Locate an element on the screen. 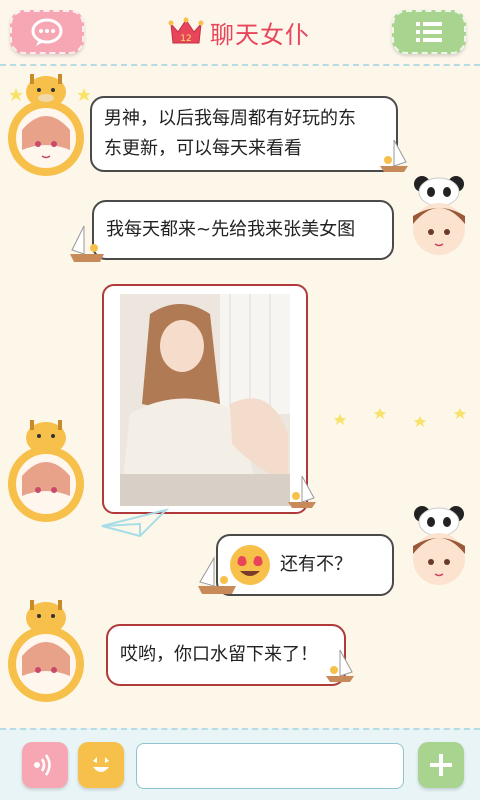 This screenshot has height=800, width=480. header: 12 聊天女仆 is located at coordinates (240, 33).